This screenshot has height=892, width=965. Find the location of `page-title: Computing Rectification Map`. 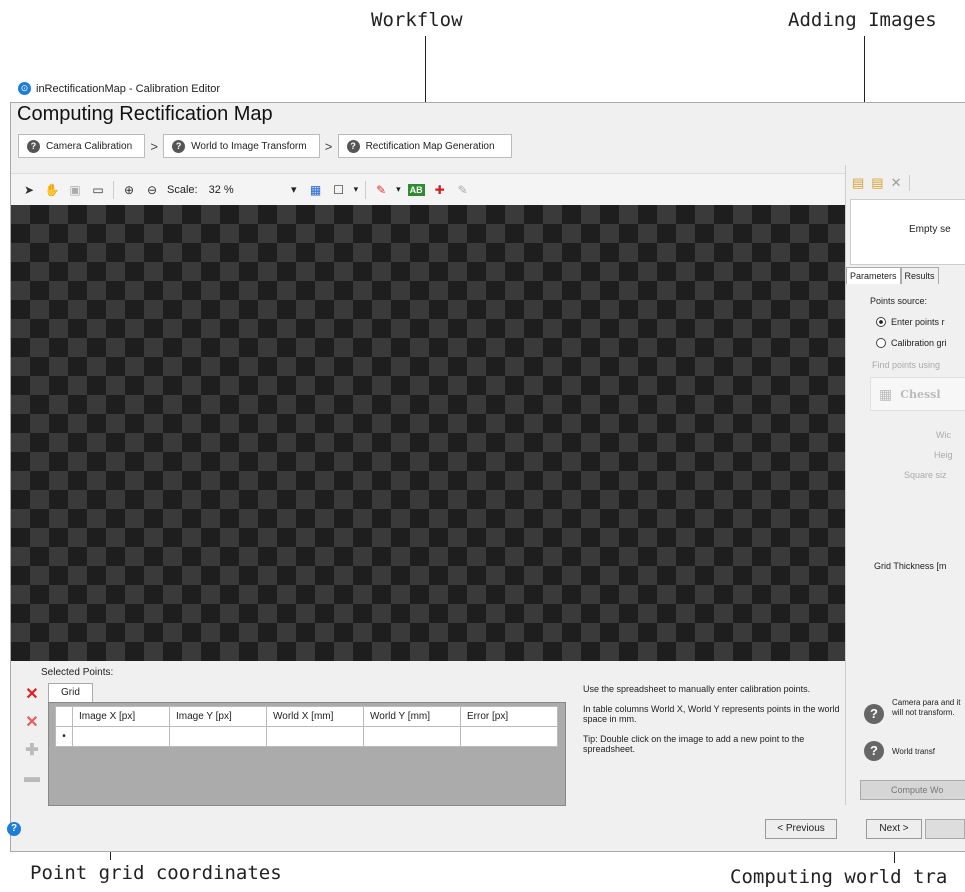

page-title: Computing Rectification Map is located at coordinates (145, 114).